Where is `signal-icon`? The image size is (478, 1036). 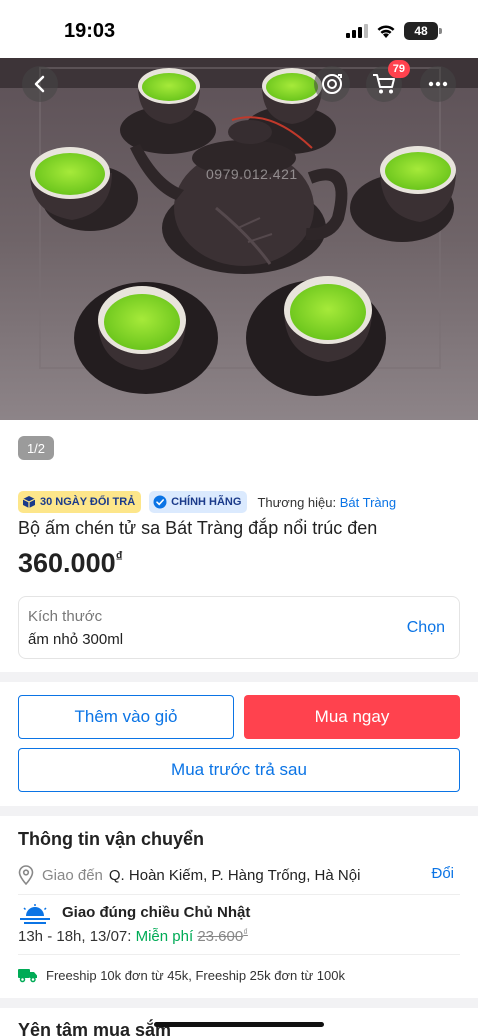
signal-icon is located at coordinates (357, 31).